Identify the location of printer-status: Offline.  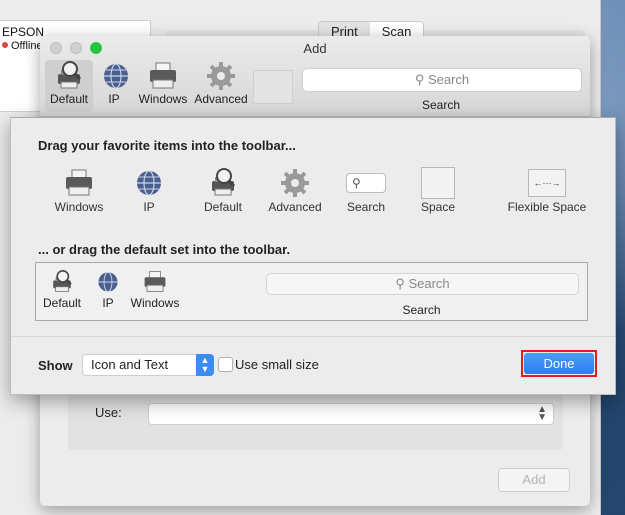
(22, 46).